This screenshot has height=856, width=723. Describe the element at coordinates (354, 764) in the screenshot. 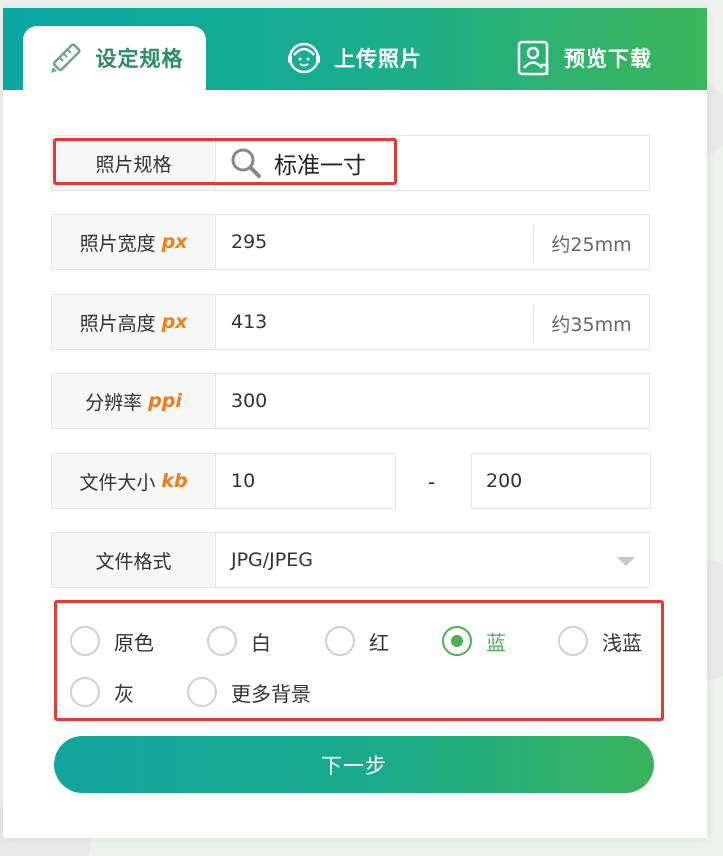

I see `next-step-button: 下一步` at that location.